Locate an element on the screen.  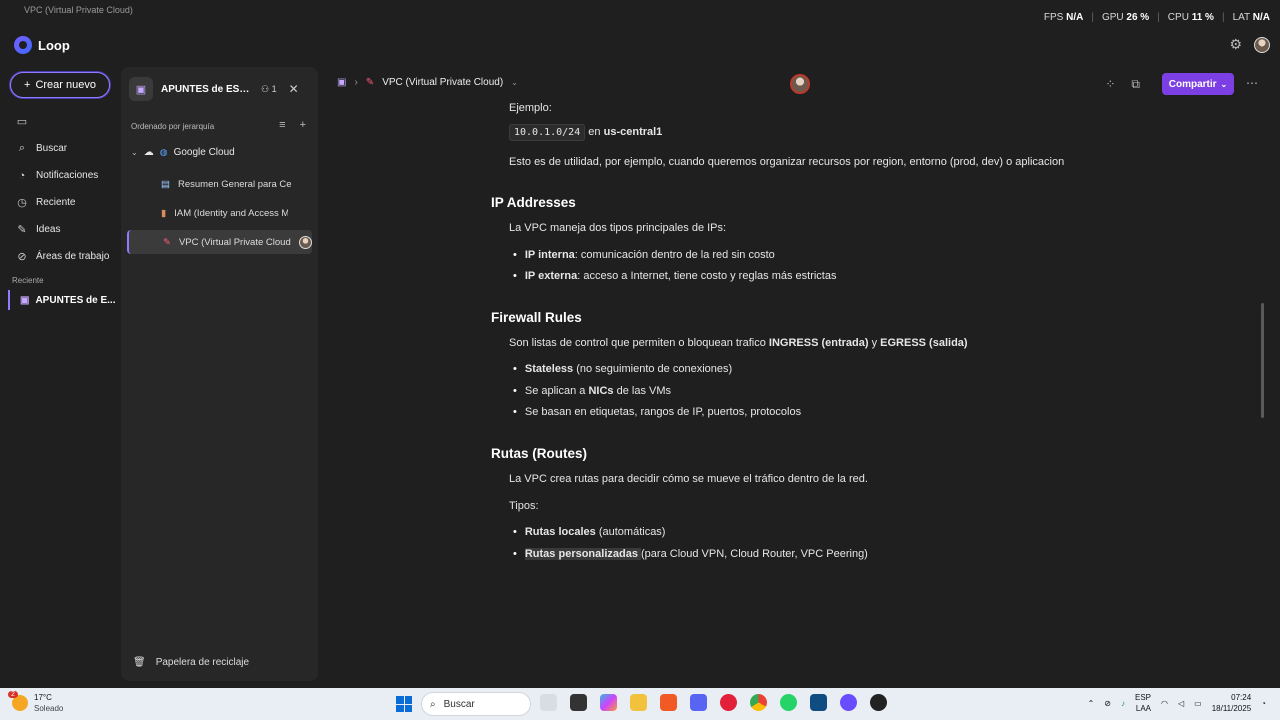
components-icon: ⁘ is located at coordinates (1110, 84).